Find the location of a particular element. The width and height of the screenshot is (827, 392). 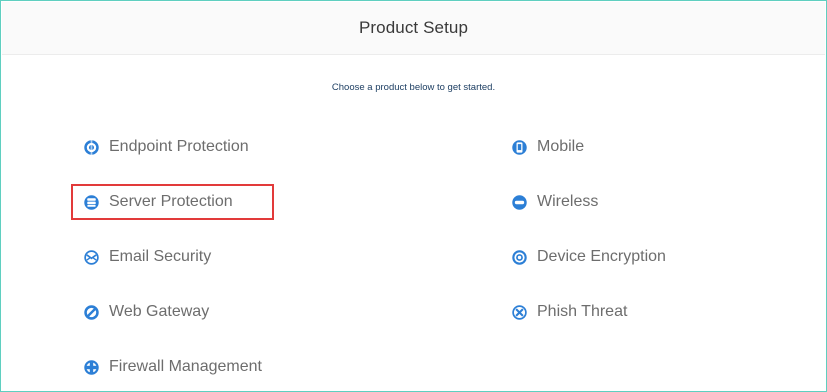

page-title: Product Setup is located at coordinates (413, 27).